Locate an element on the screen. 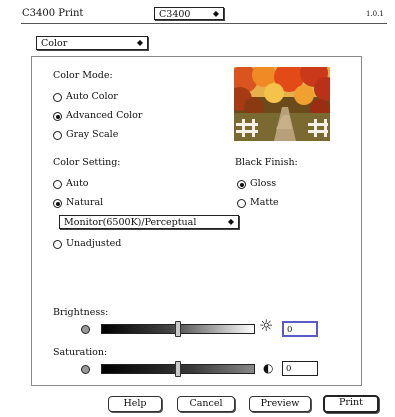  preview-button: Preview is located at coordinates (280, 404).